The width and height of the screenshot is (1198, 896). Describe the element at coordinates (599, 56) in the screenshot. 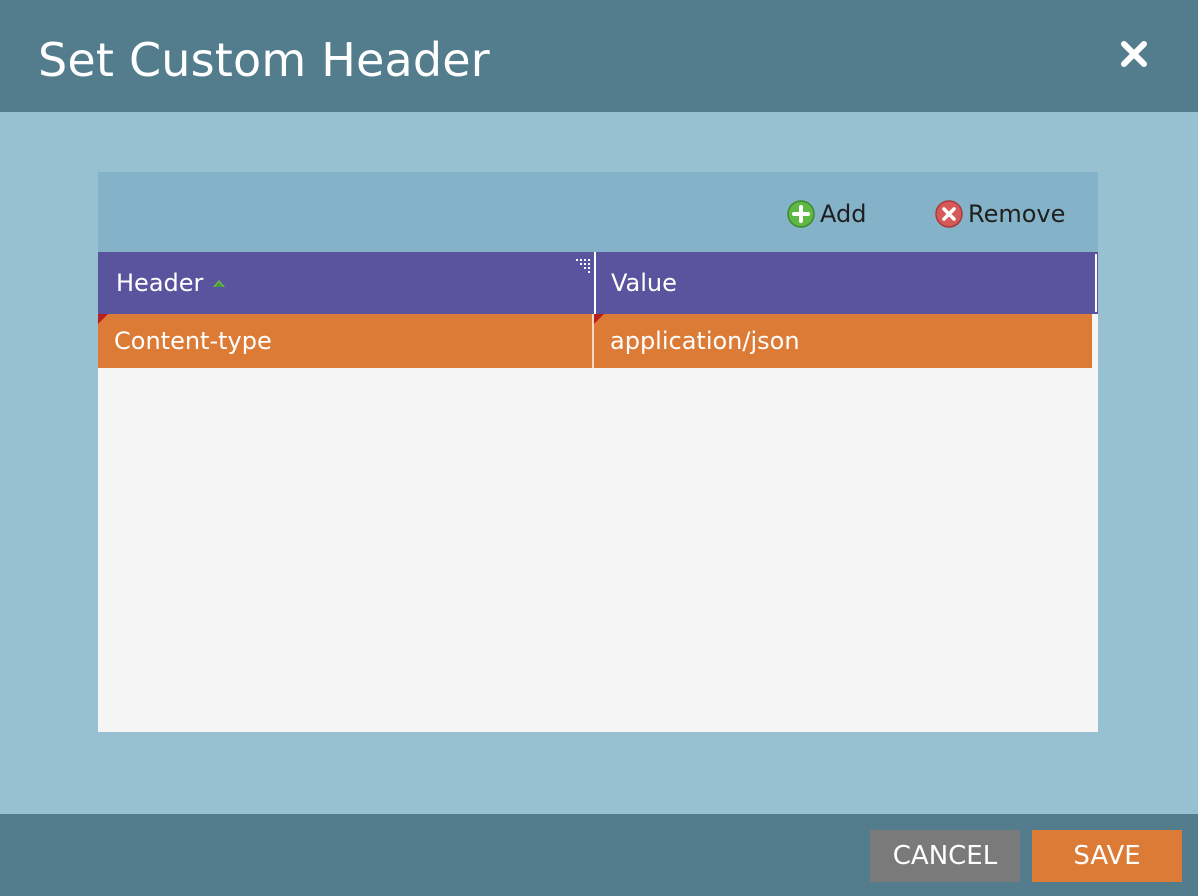

I see `dialog-titlebar: Set Custom Header` at that location.